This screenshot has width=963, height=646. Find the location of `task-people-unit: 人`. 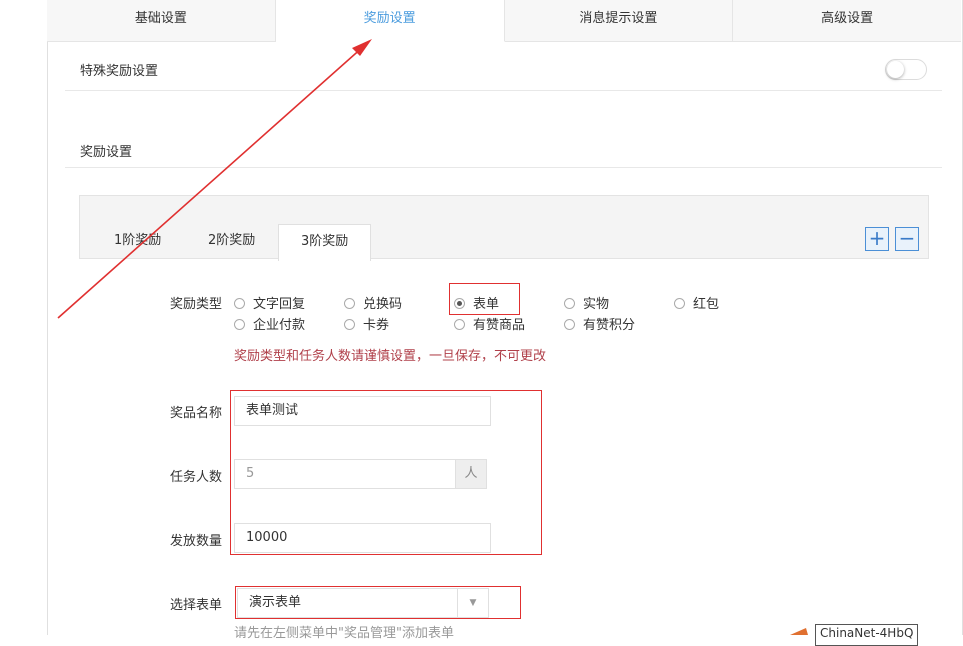

task-people-unit: 人 is located at coordinates (471, 474).